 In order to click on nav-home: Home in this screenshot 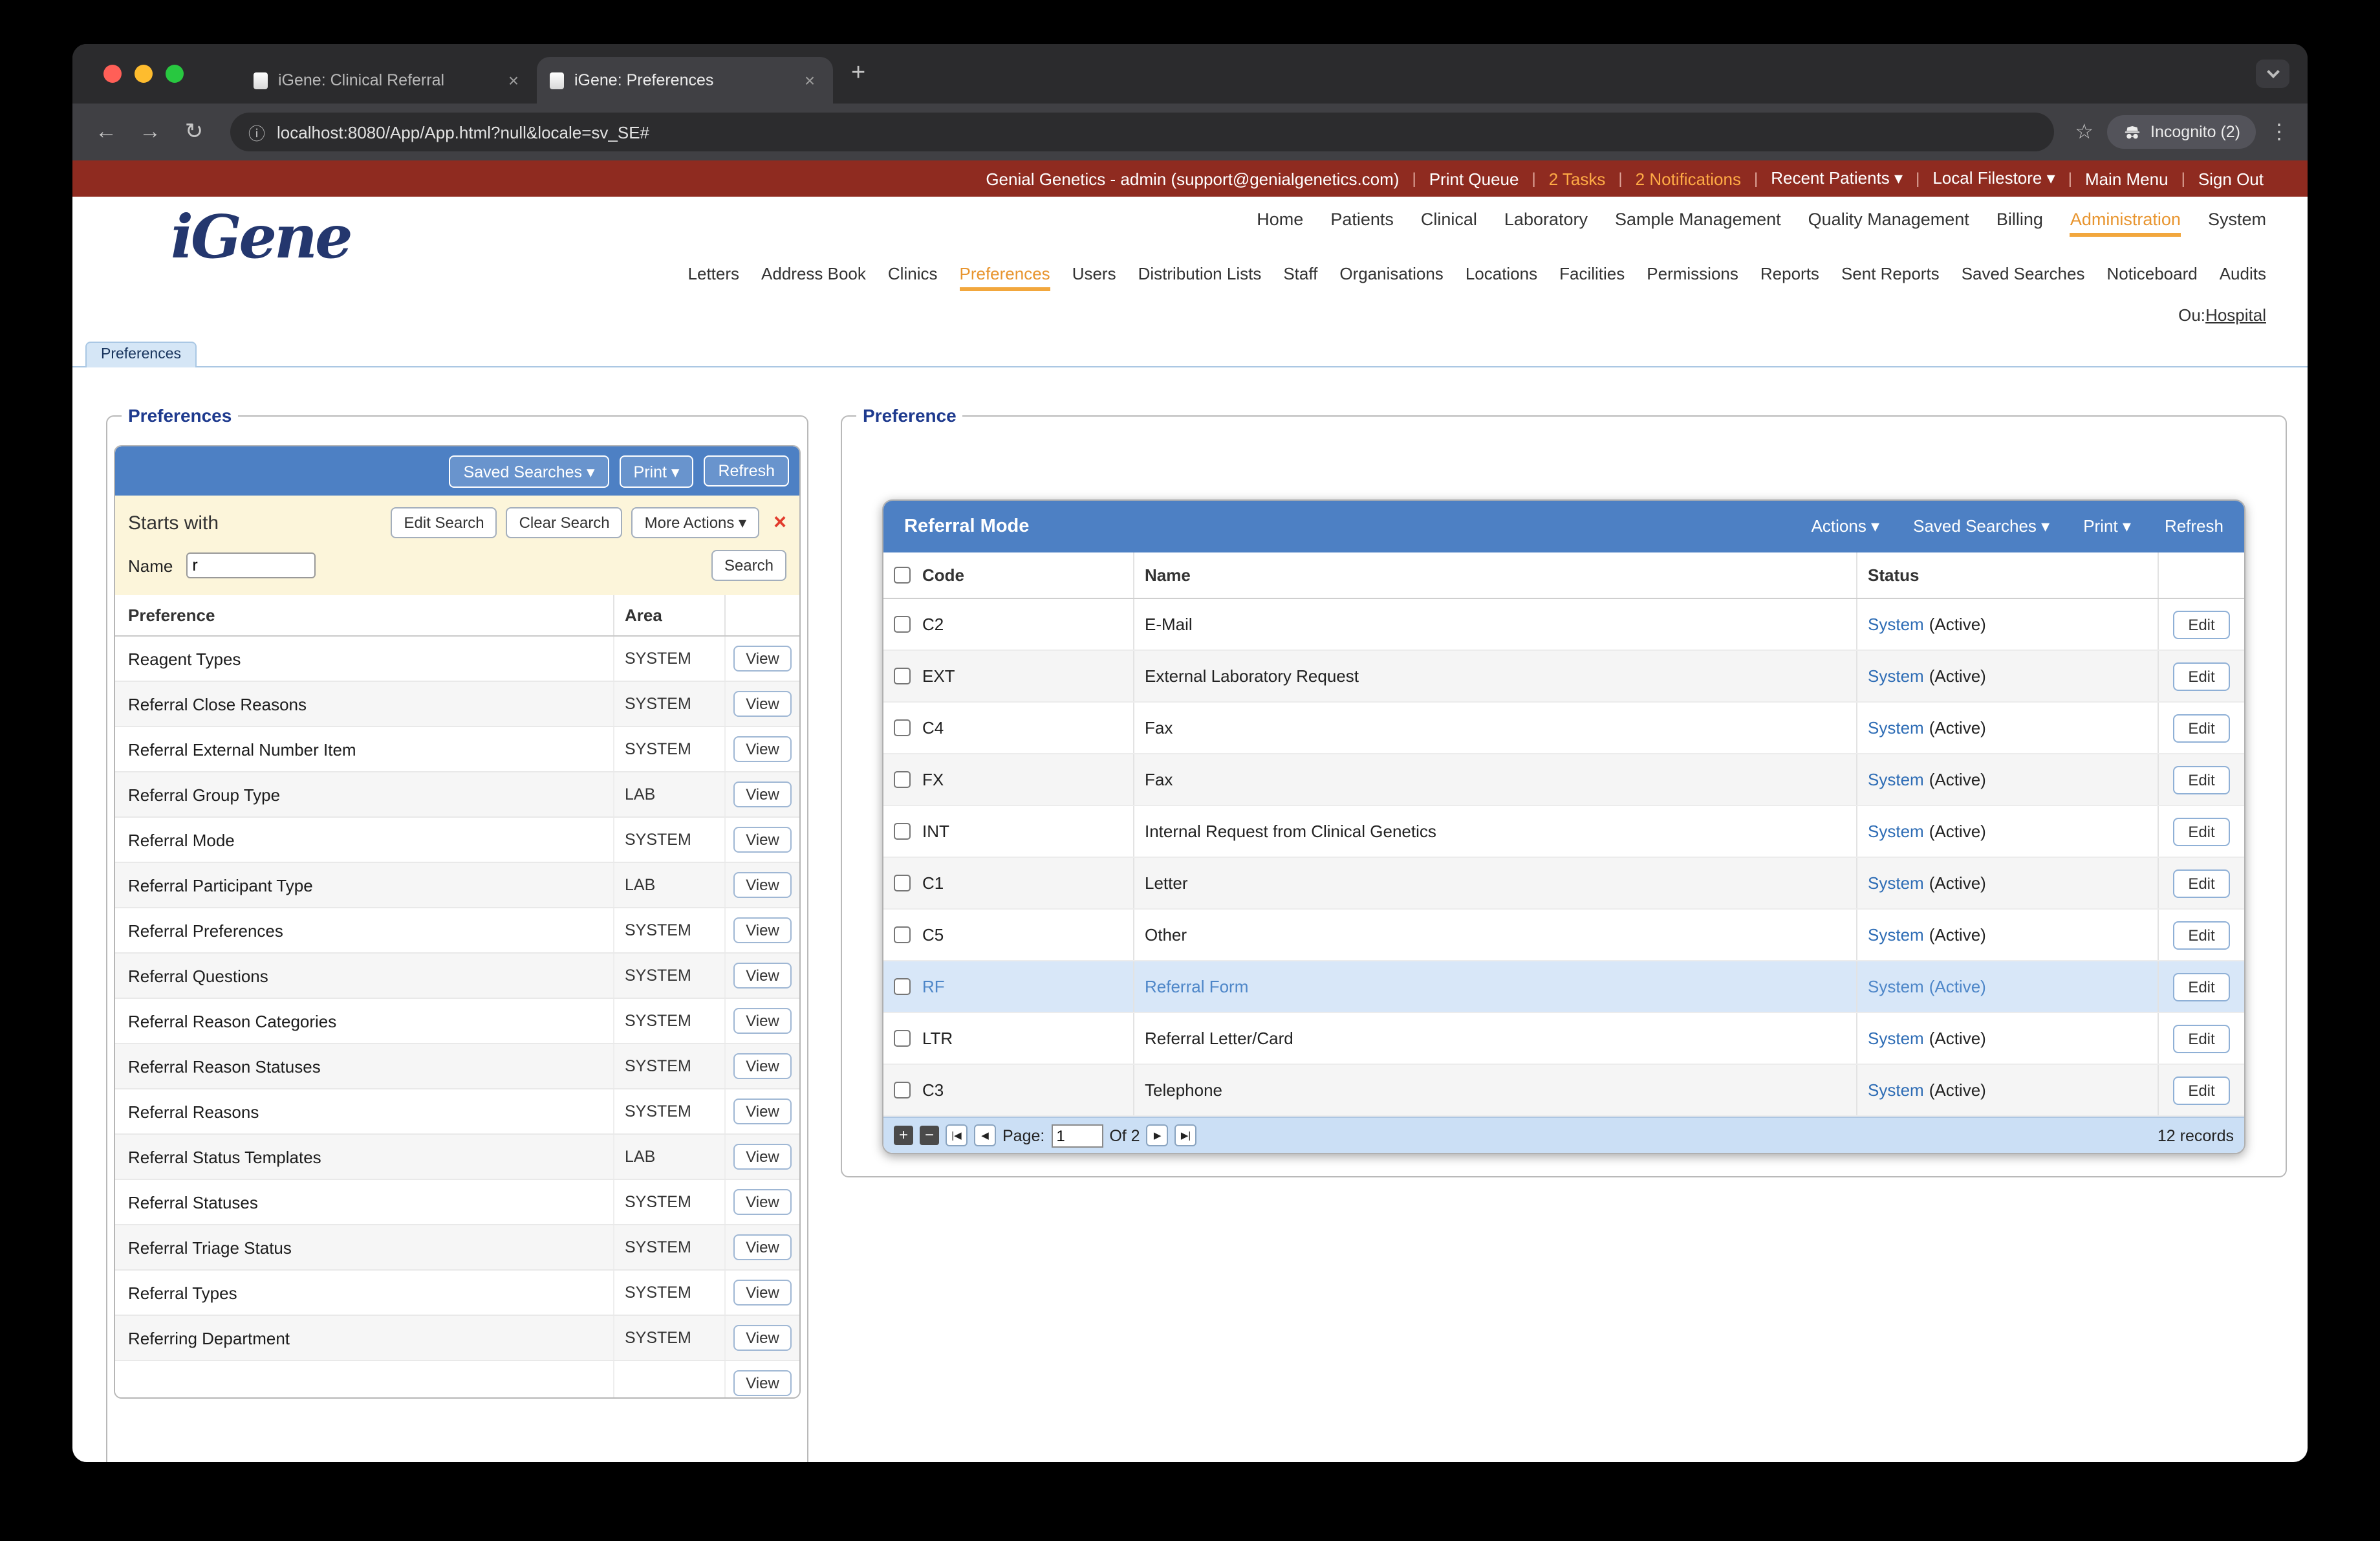, I will do `click(1280, 223)`.